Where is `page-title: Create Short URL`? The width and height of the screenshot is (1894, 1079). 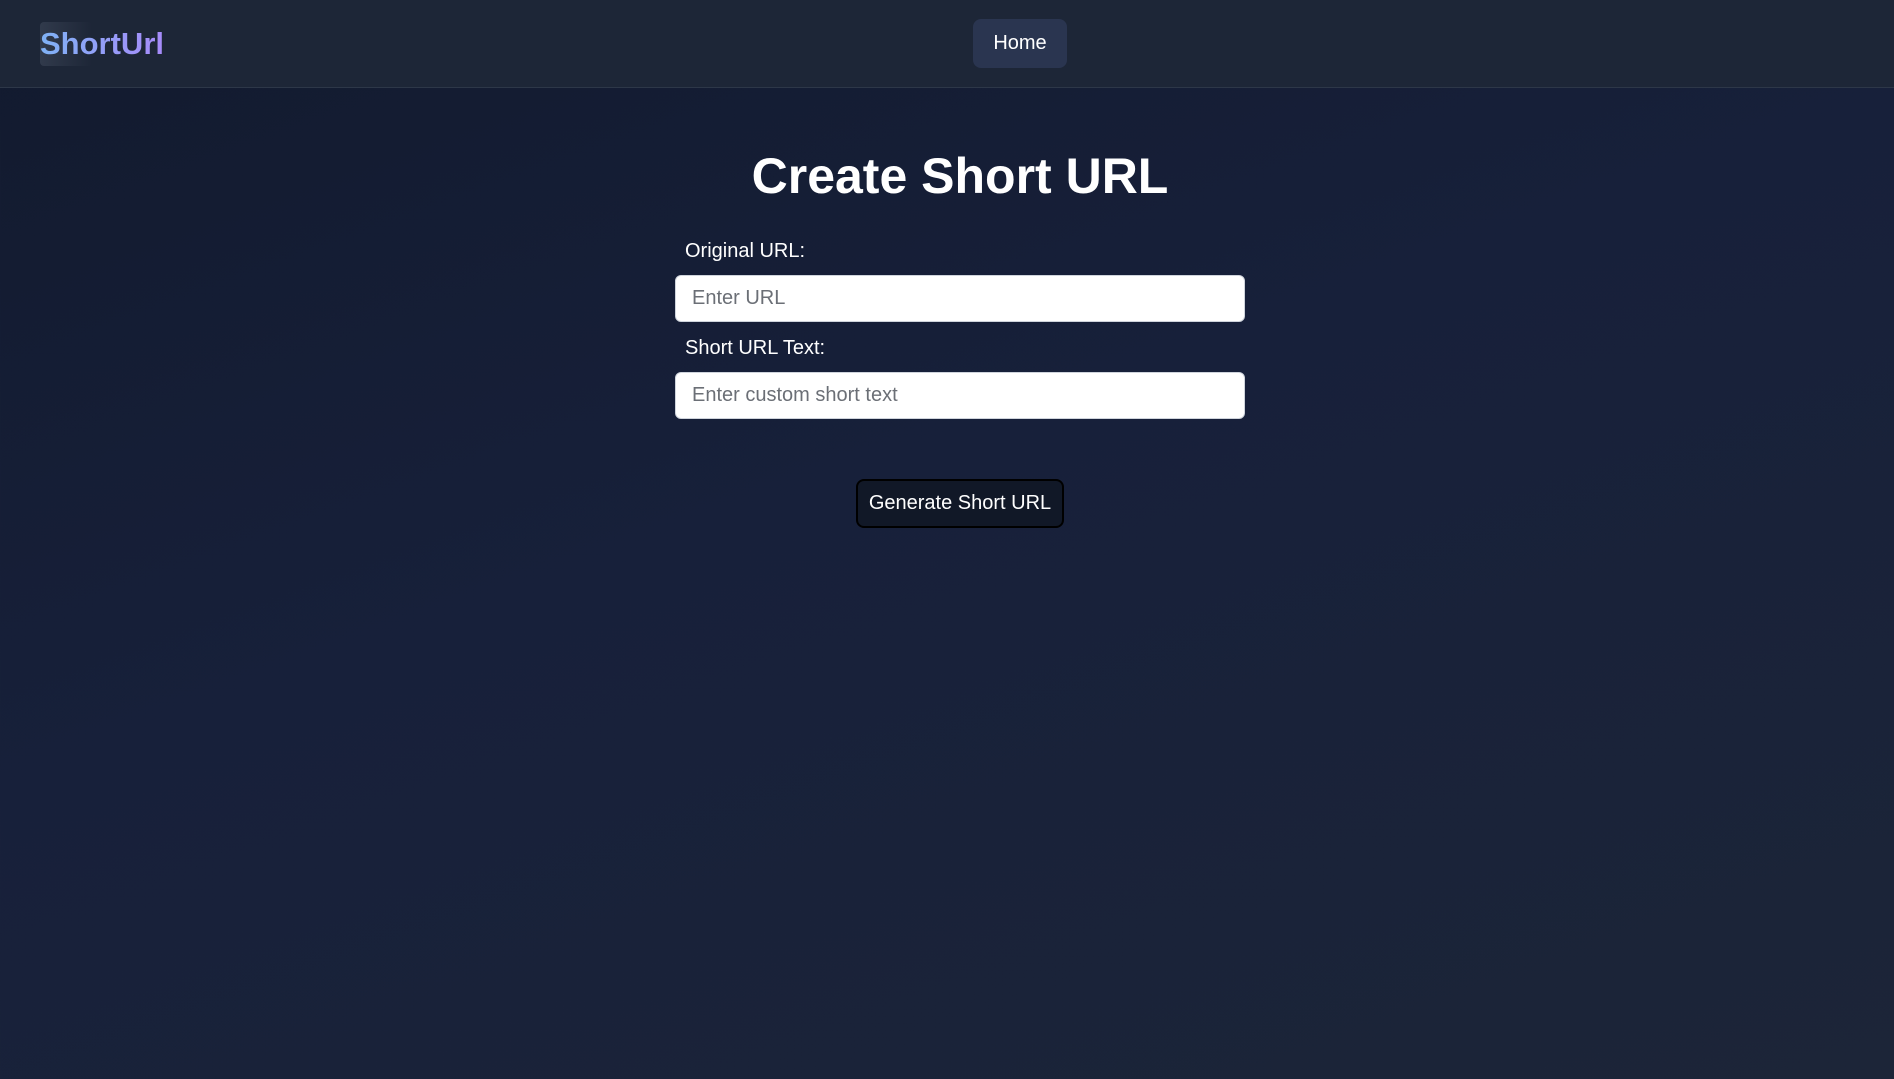 page-title: Create Short URL is located at coordinates (960, 176).